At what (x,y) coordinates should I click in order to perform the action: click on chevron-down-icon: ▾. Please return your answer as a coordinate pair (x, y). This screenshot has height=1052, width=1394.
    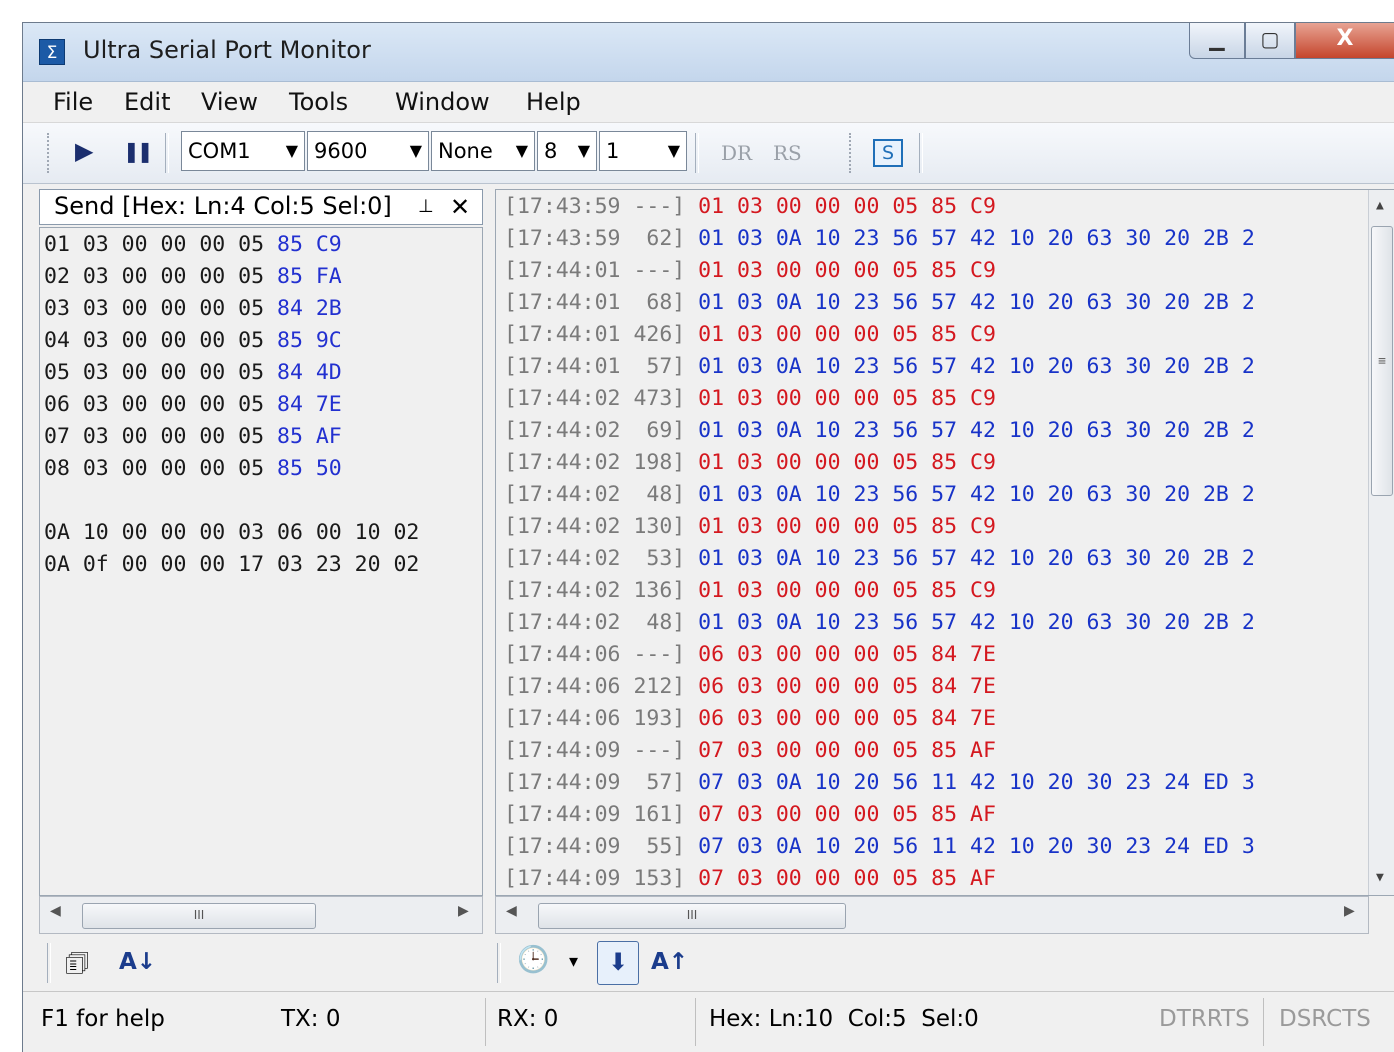
    Looking at the image, I should click on (573, 961).